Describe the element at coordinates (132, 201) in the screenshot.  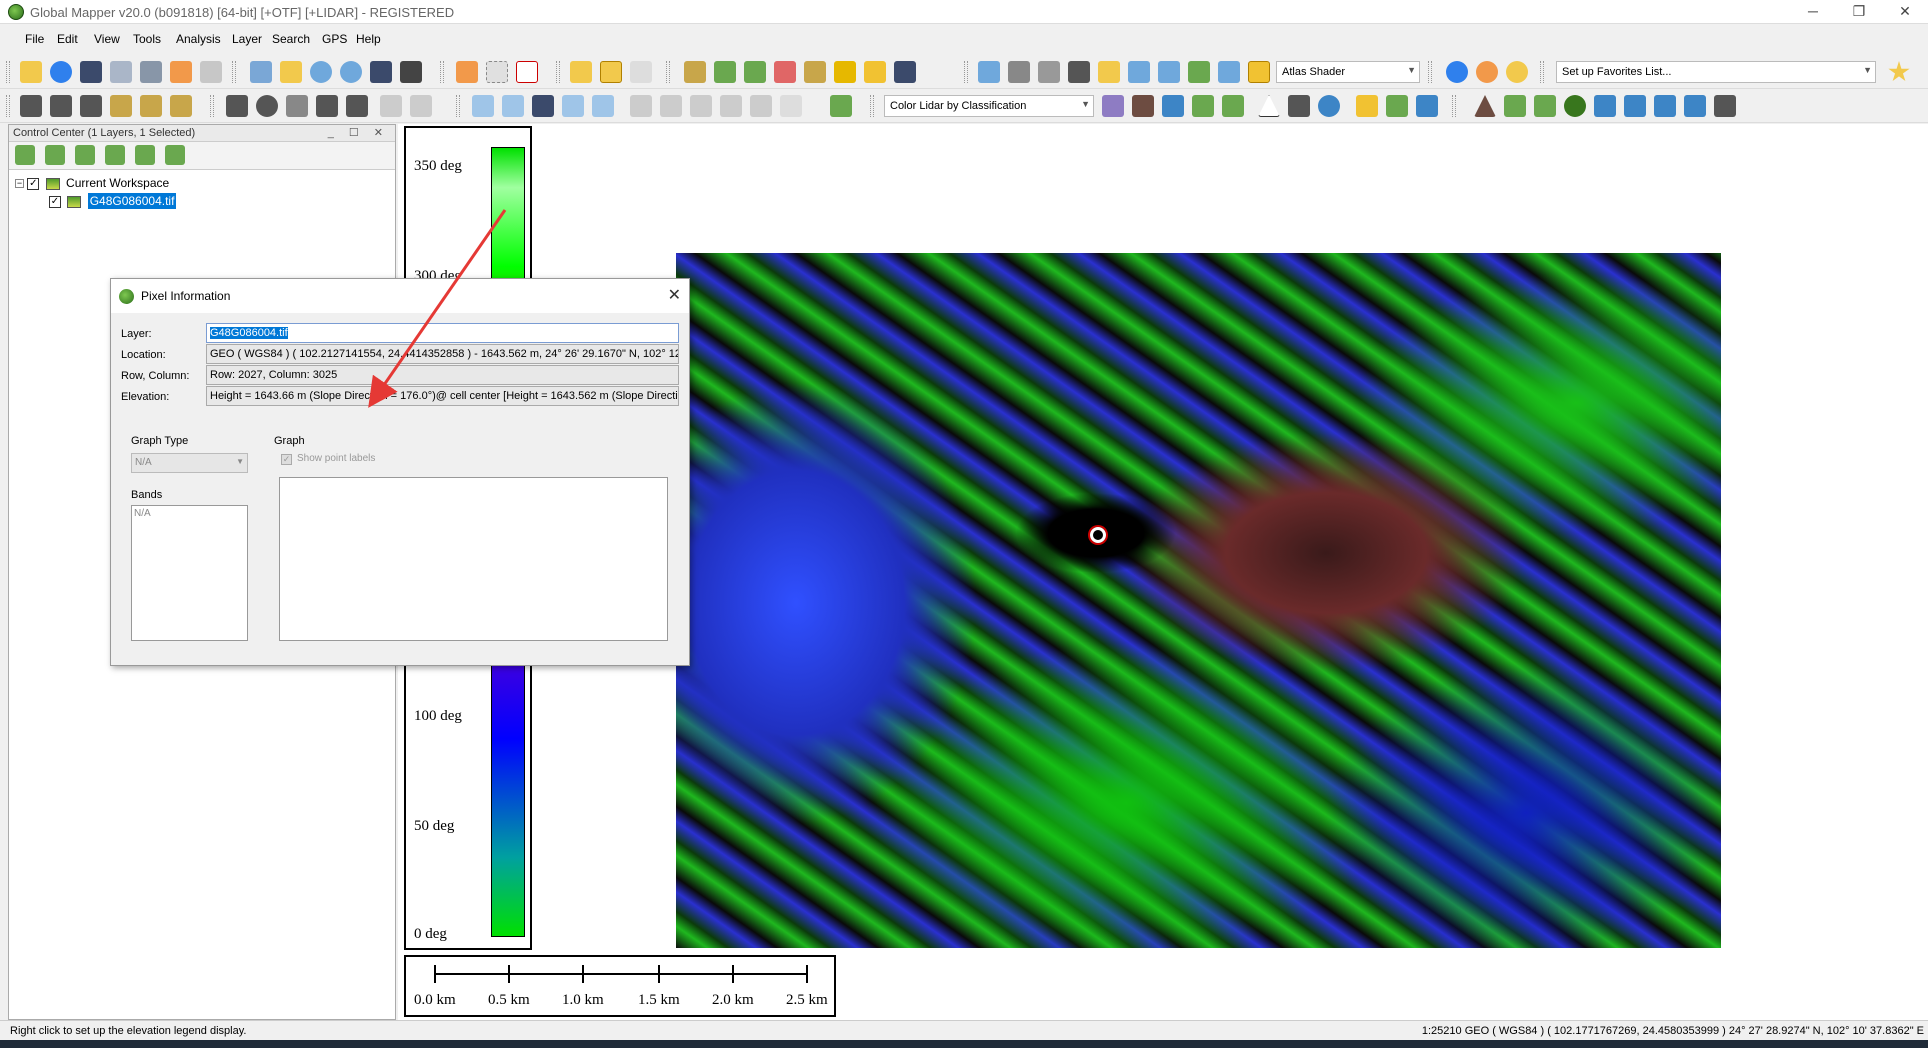
I see `layer-label: G48G086004.tif` at that location.